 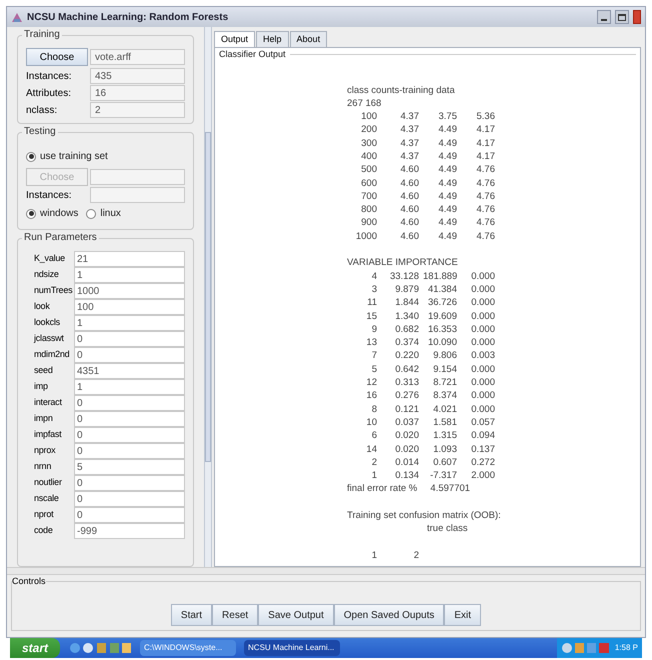 What do you see at coordinates (47, 323) in the screenshot?
I see `parameter-label: lookcls` at bounding box center [47, 323].